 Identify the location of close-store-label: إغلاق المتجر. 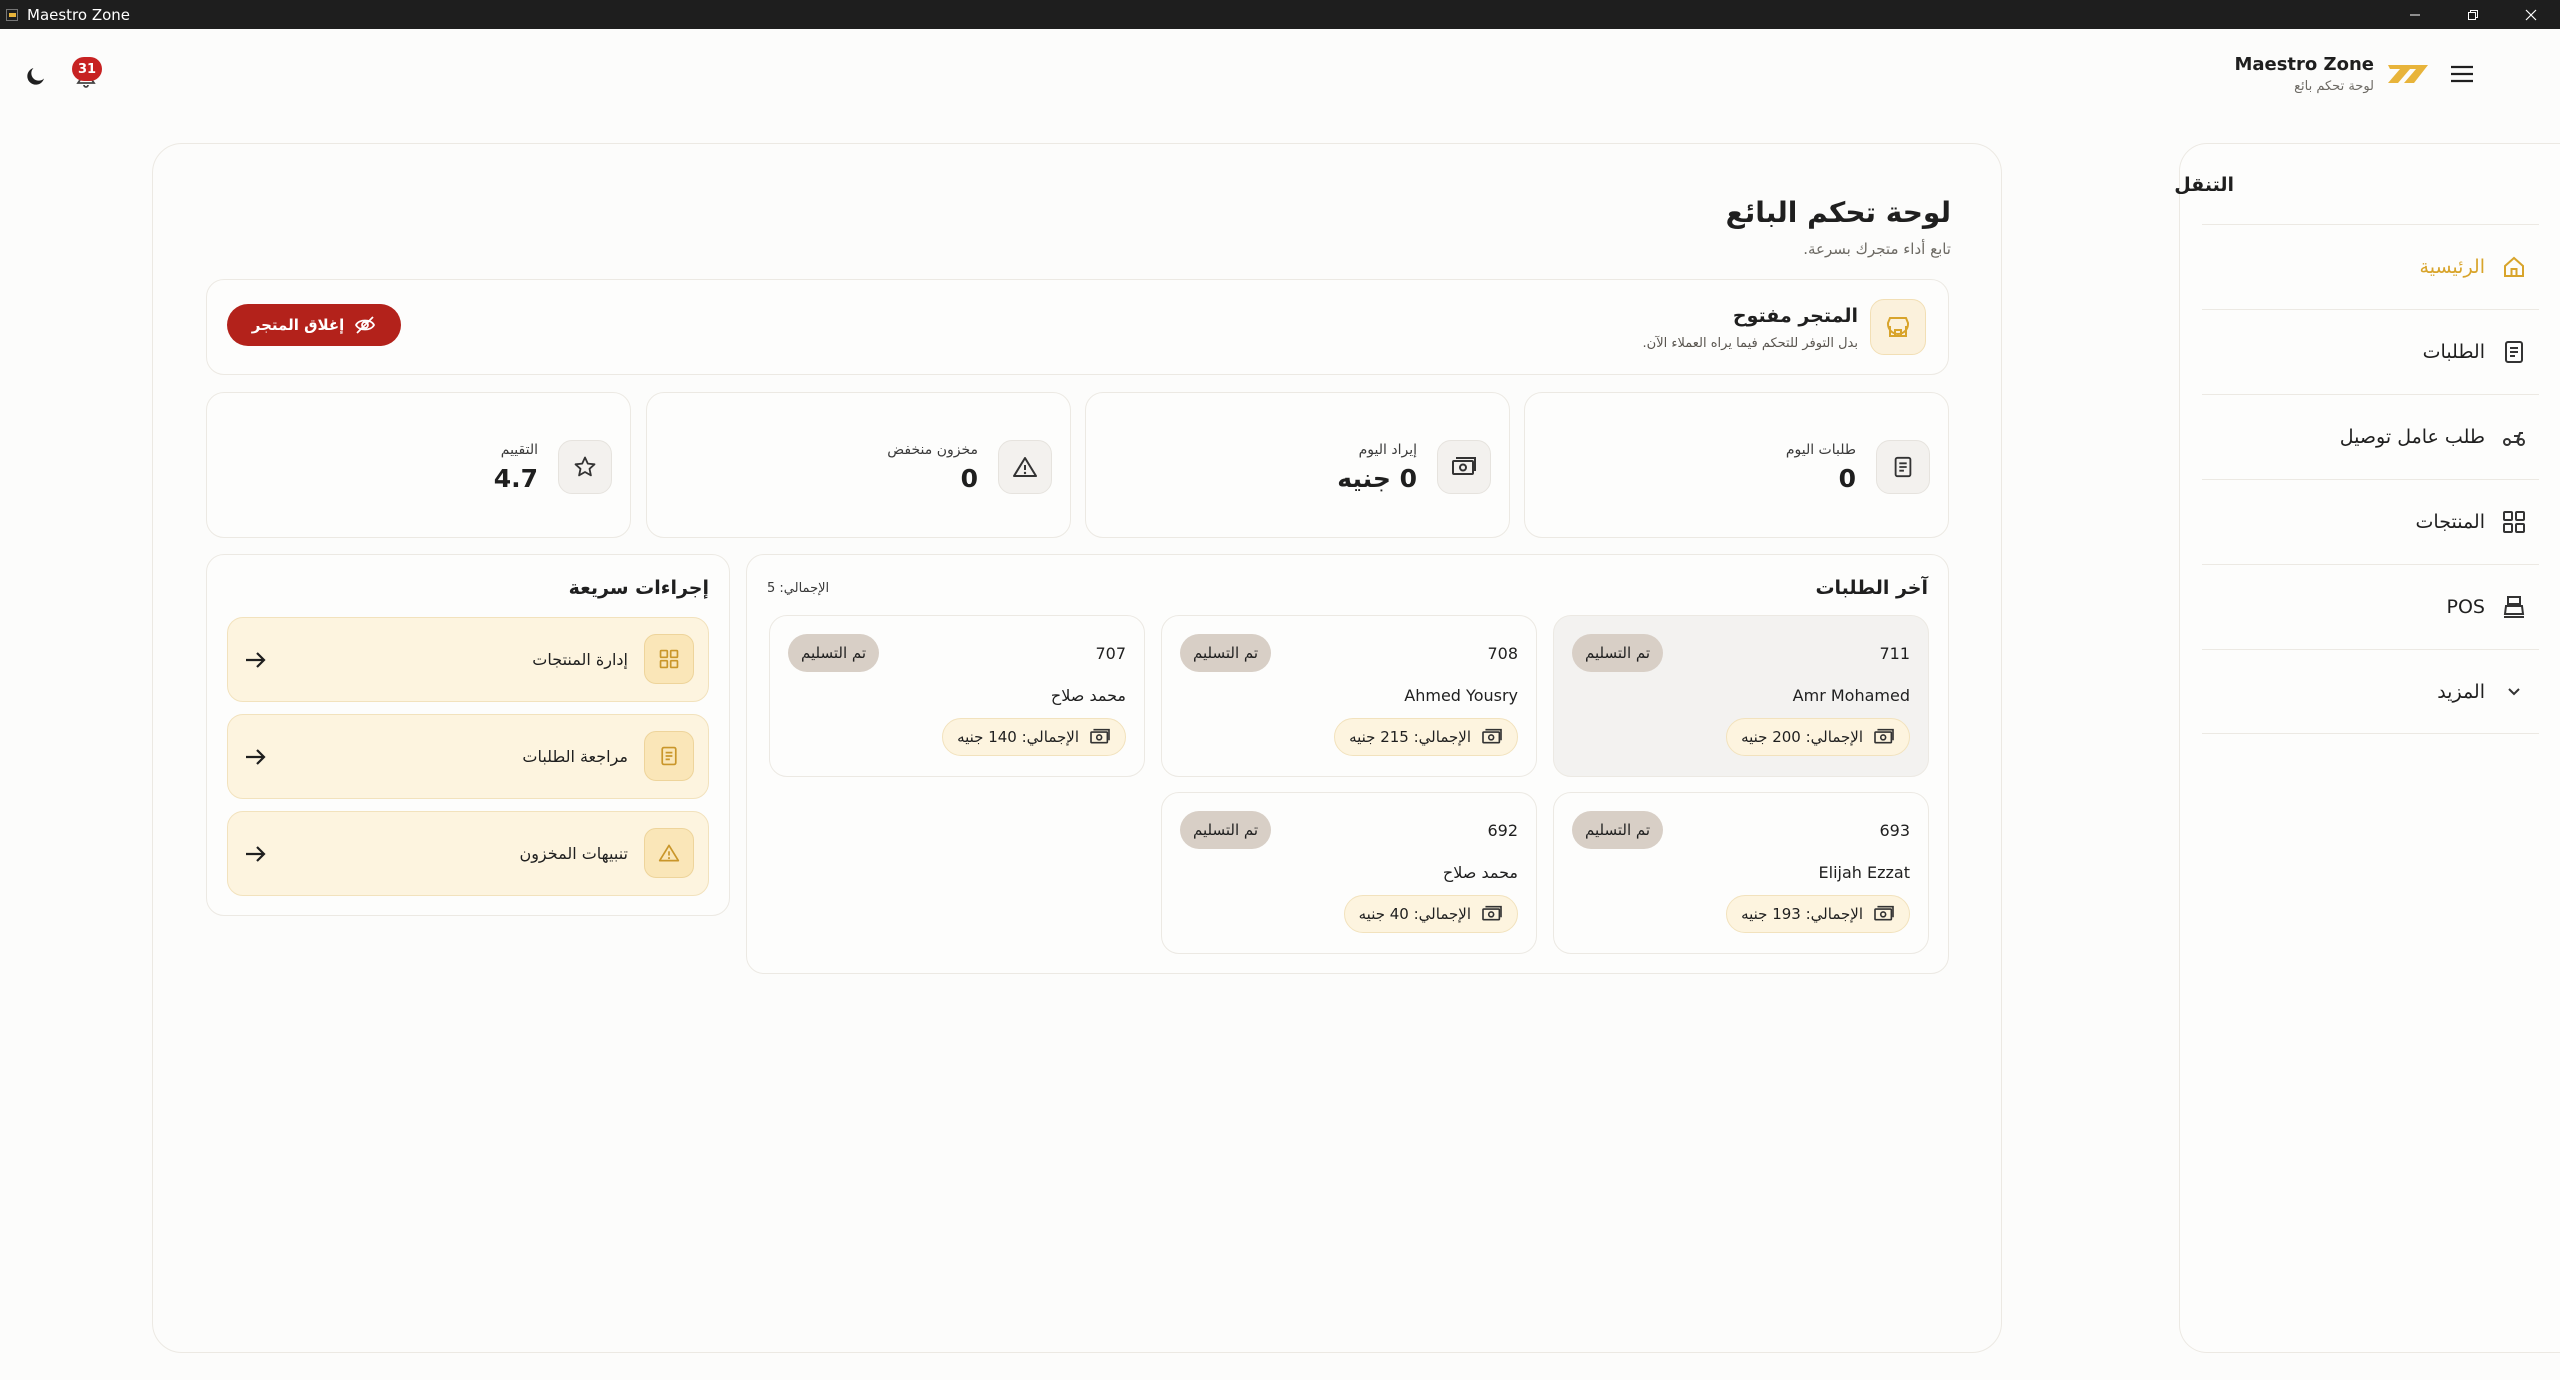
(298, 325).